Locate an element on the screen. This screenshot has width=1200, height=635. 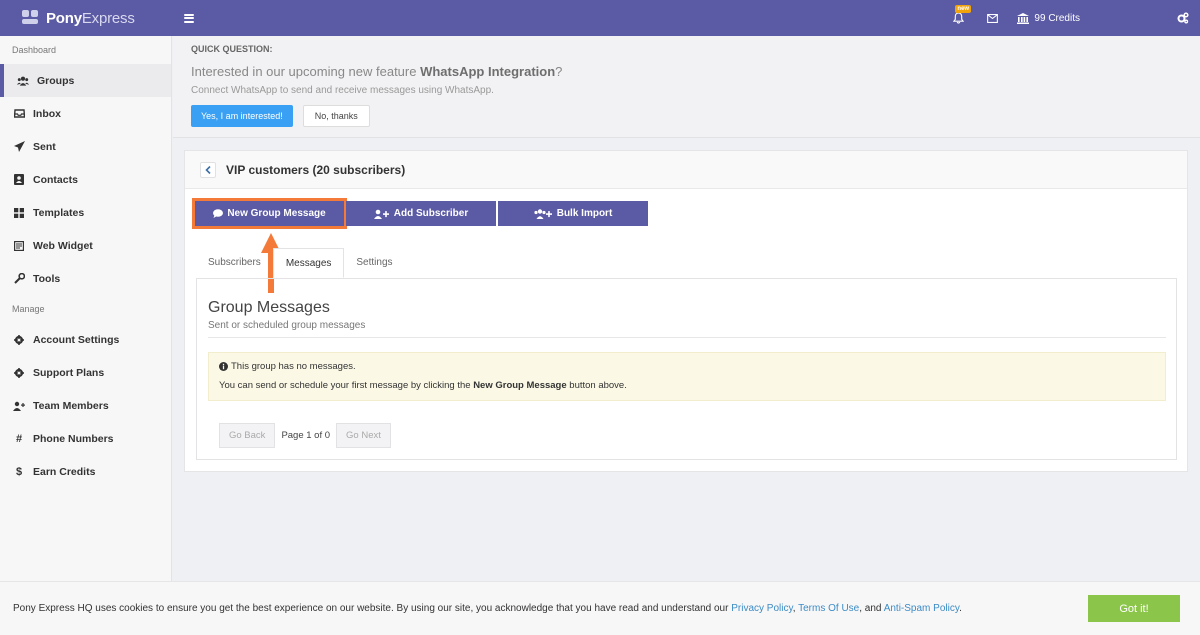
alert-line1: This group has no messages. is located at coordinates (293, 366).